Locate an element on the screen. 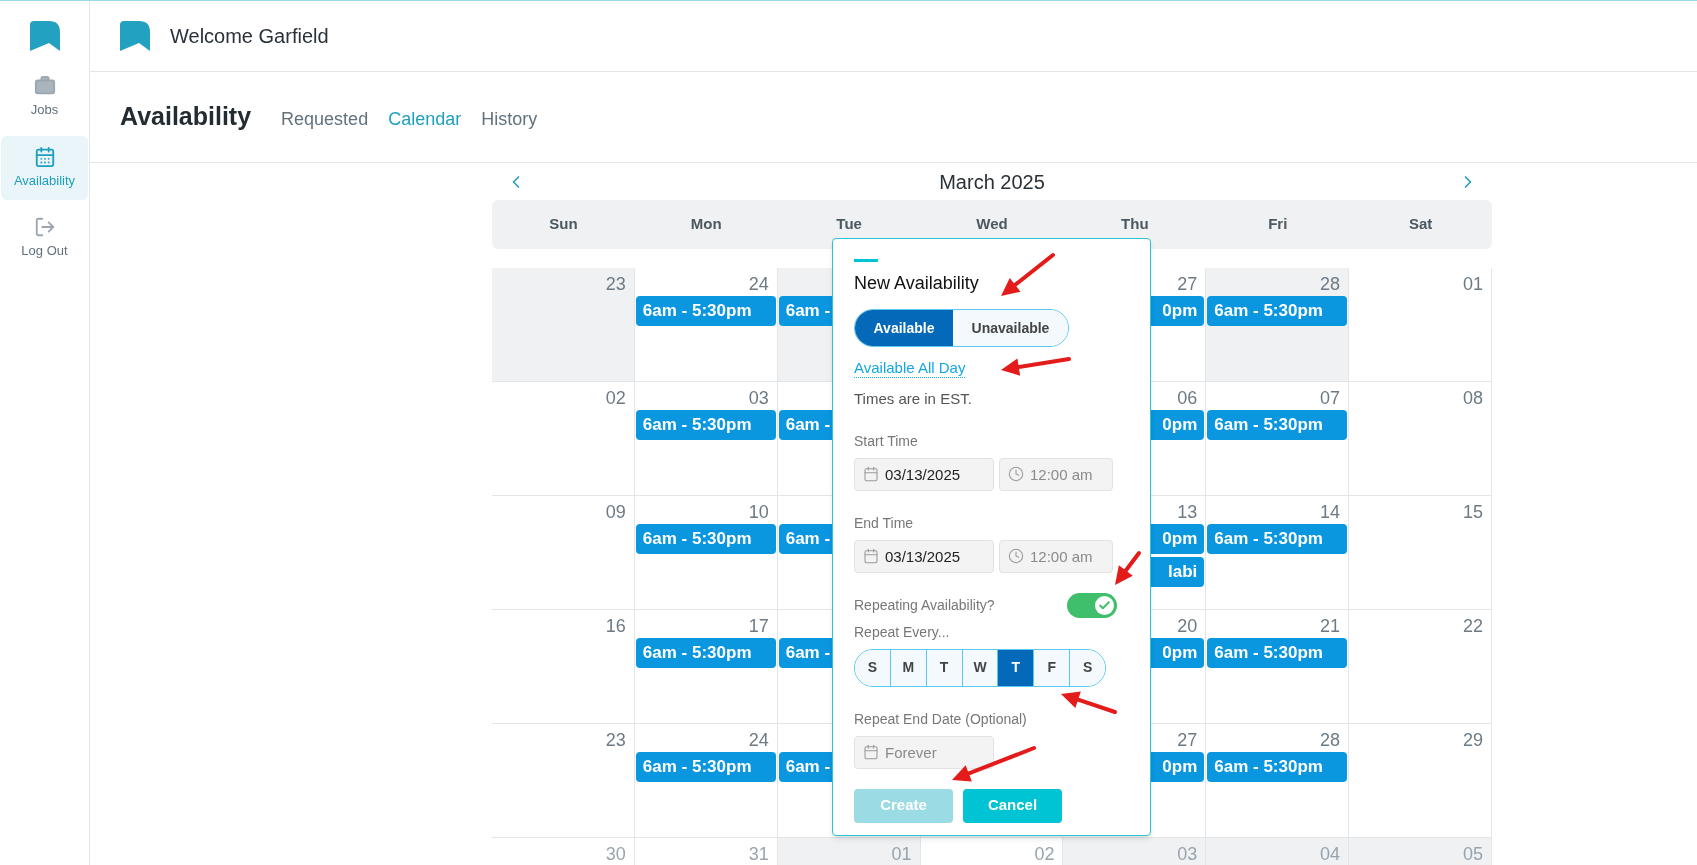 The width and height of the screenshot is (1697, 865). weekday-toggle: F is located at coordinates (1051, 667).